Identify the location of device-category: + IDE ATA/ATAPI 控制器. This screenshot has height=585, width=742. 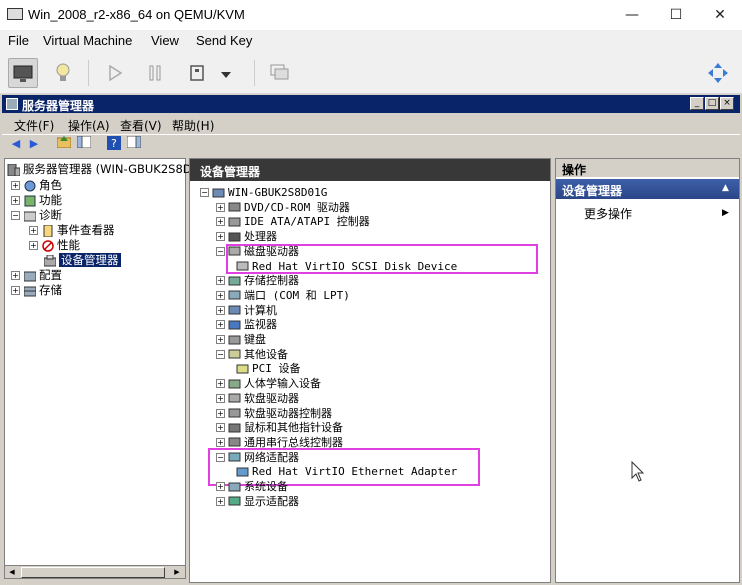
(293, 221).